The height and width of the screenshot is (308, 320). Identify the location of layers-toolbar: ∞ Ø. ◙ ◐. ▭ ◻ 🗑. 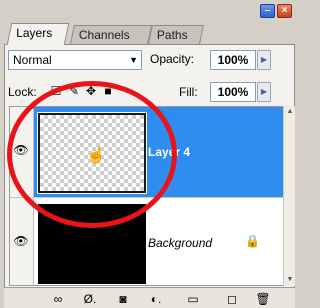
(149, 297).